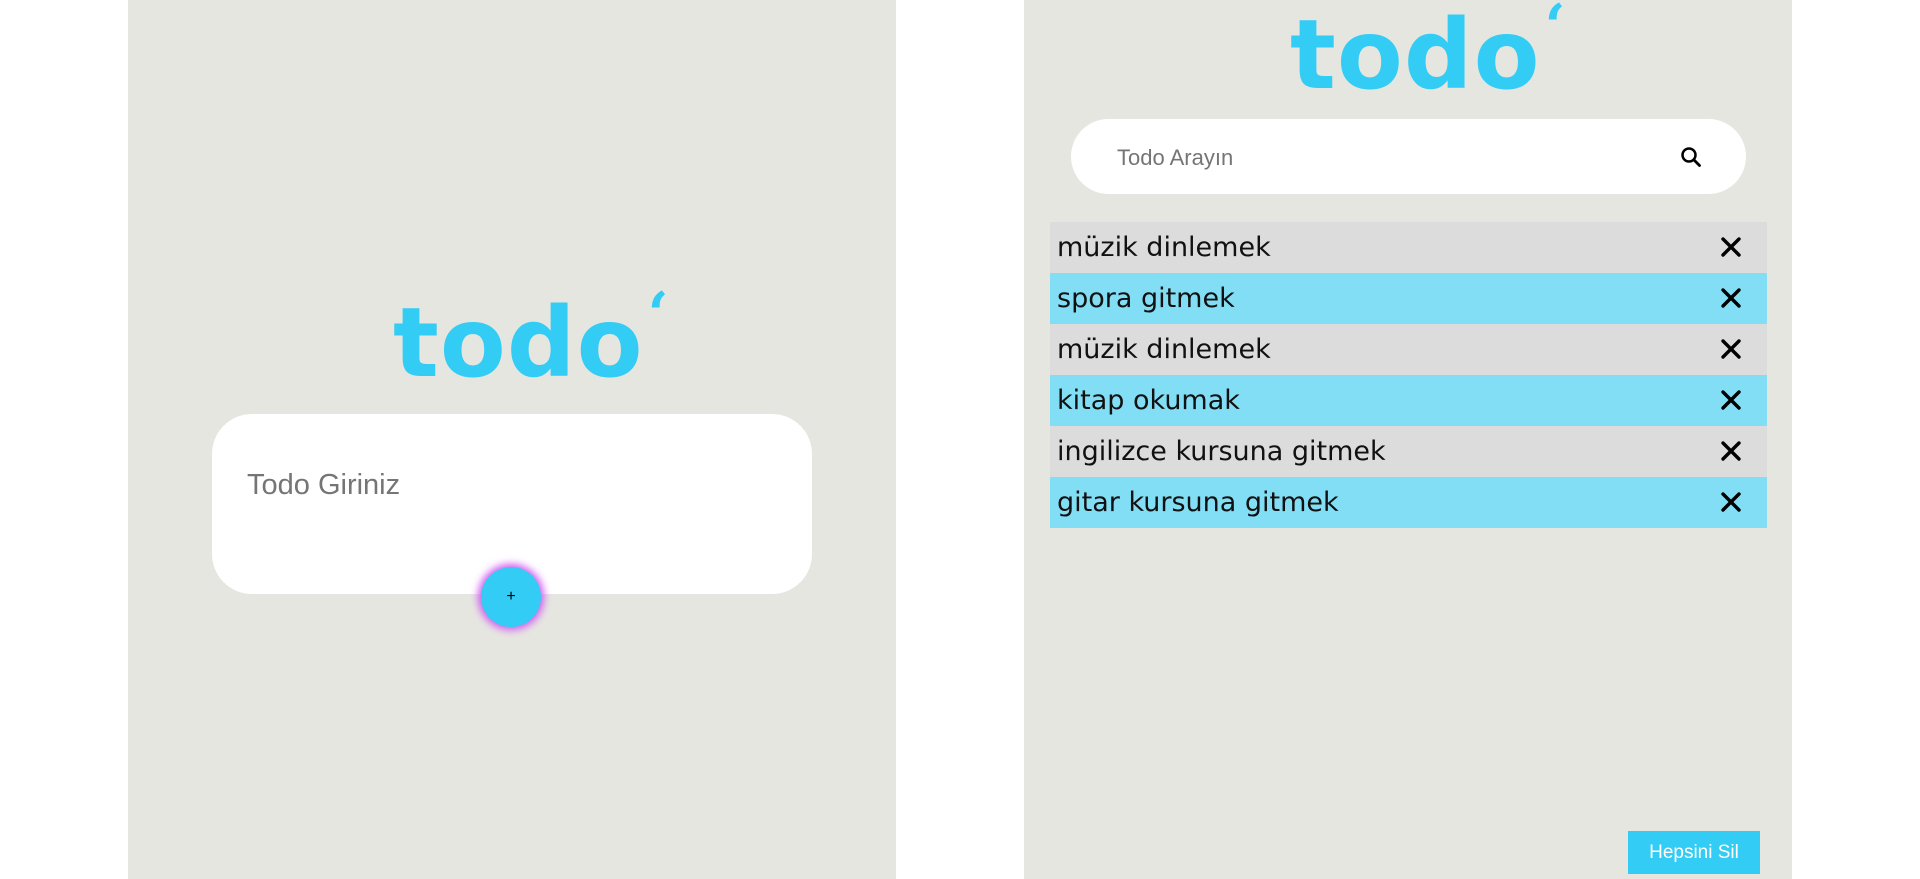 The image size is (1920, 879). What do you see at coordinates (1691, 157) in the screenshot?
I see `search-icon` at bounding box center [1691, 157].